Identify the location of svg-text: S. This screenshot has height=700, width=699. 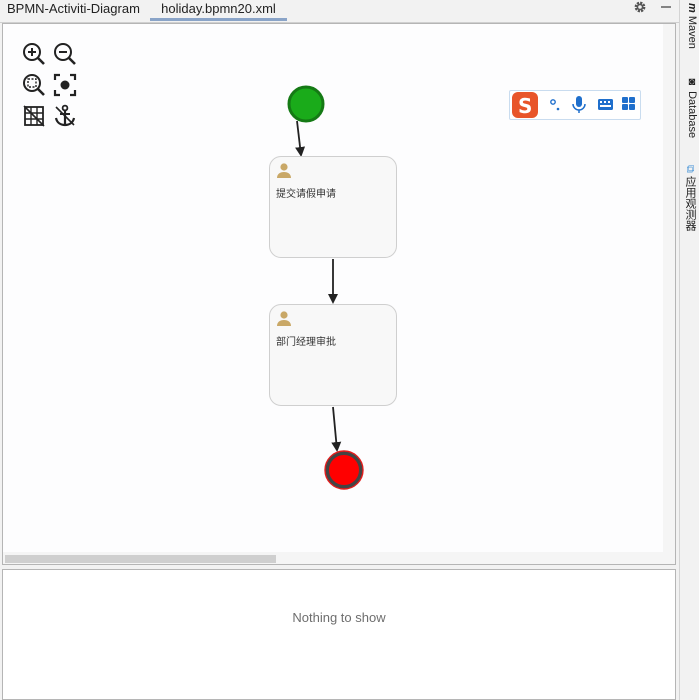
(525, 106).